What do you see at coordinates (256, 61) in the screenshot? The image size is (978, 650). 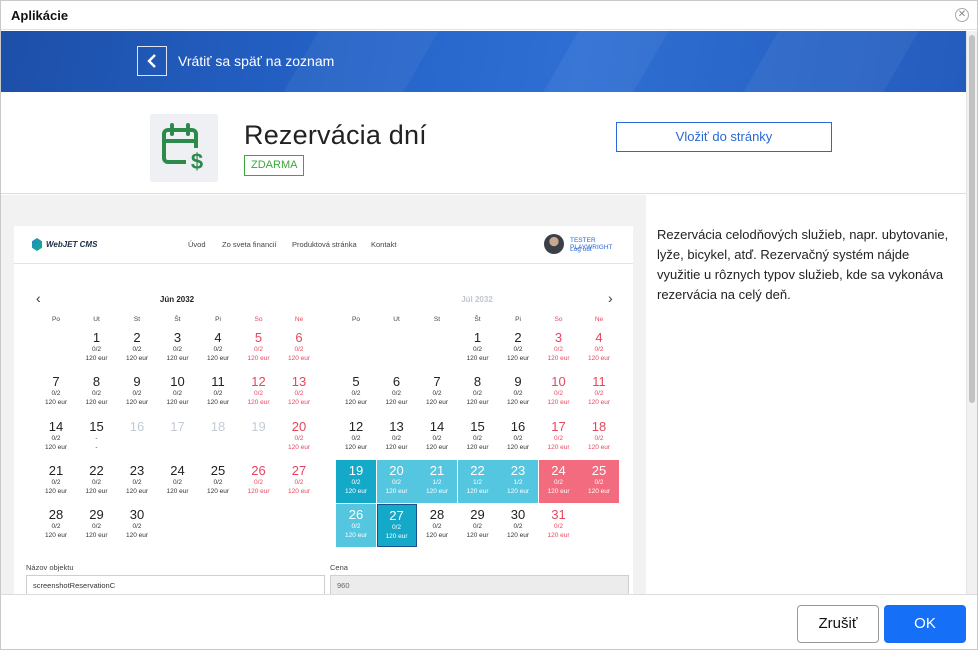 I see `back-link: Vrátiť sa späť na zoznam` at bounding box center [256, 61].